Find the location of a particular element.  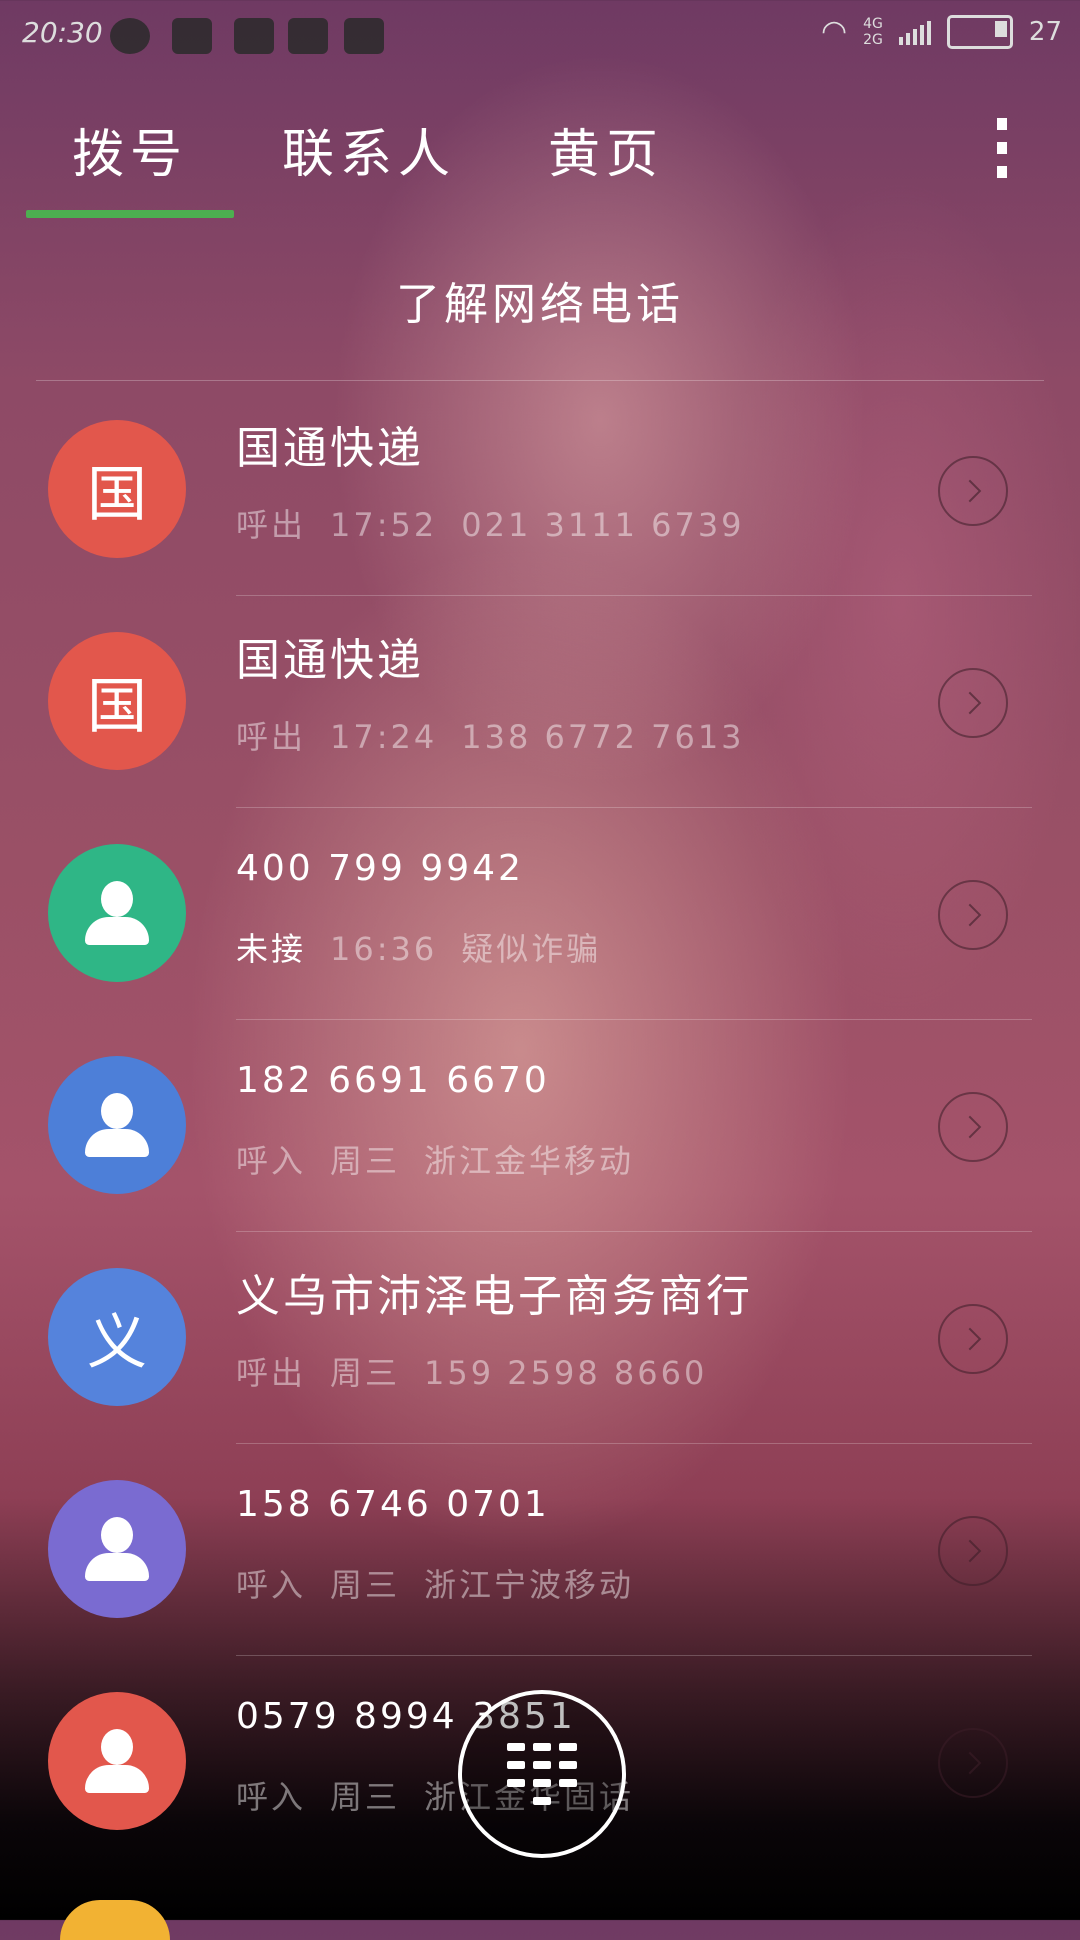

tab-yellow-pages: 黄页 is located at coordinates (606, 149).